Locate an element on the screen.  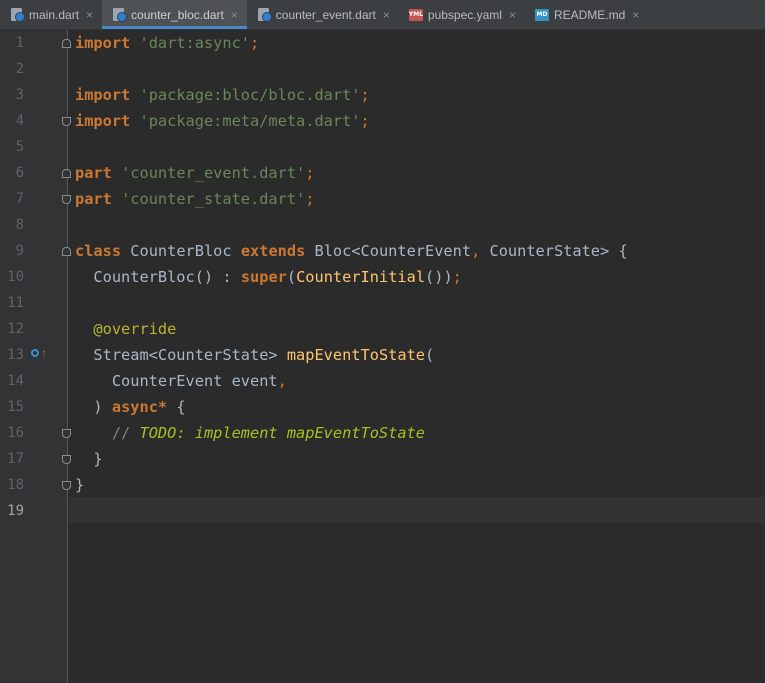
code-line-17: } is located at coordinates (89, 459).